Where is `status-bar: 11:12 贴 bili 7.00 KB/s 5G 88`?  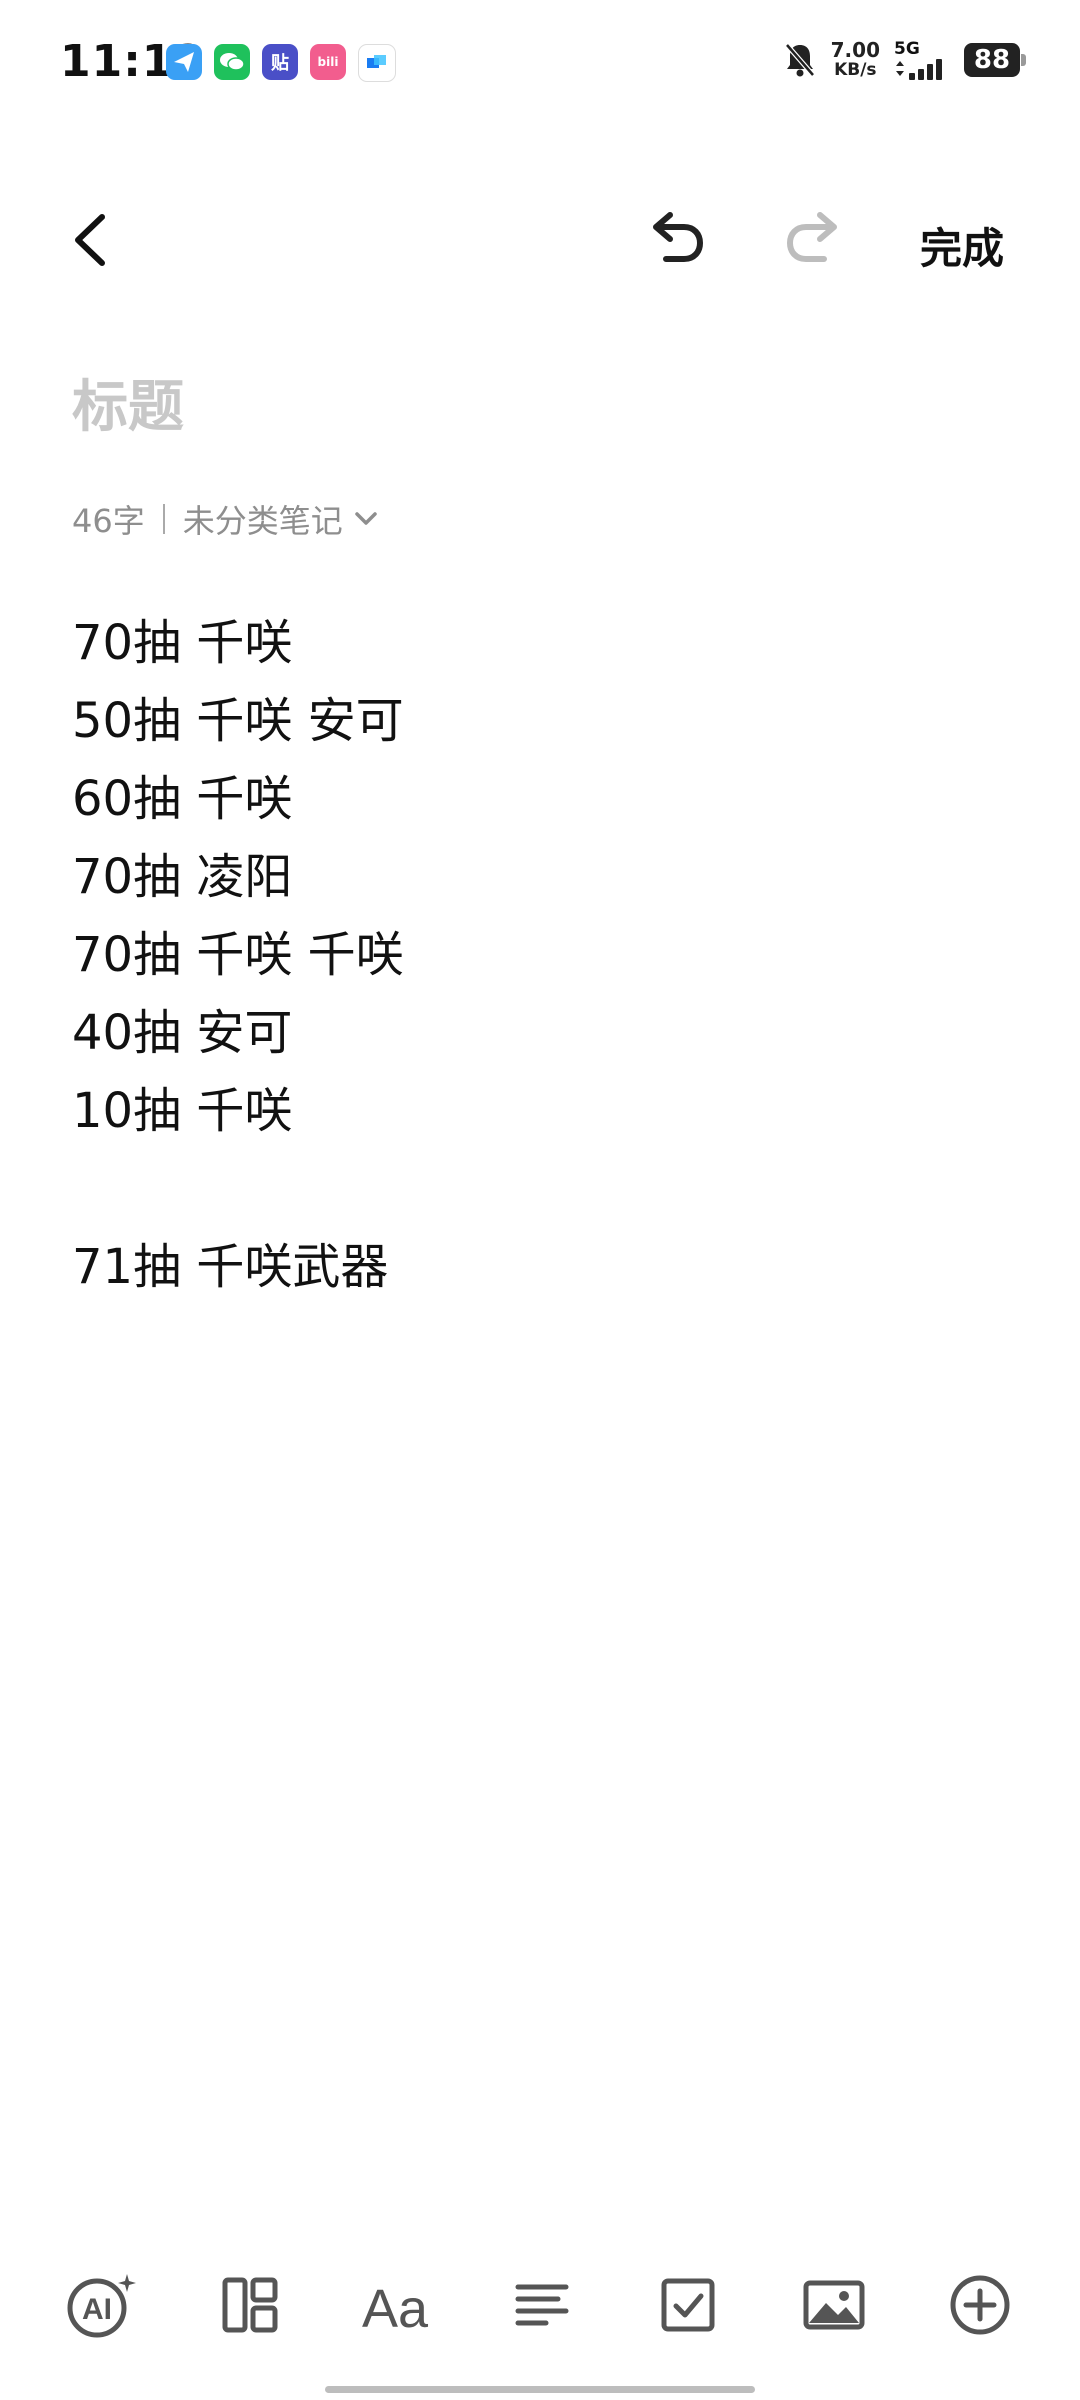
status-bar: 11:12 贴 bili 7.00 KB/s 5G 88 is located at coordinates (540, 65).